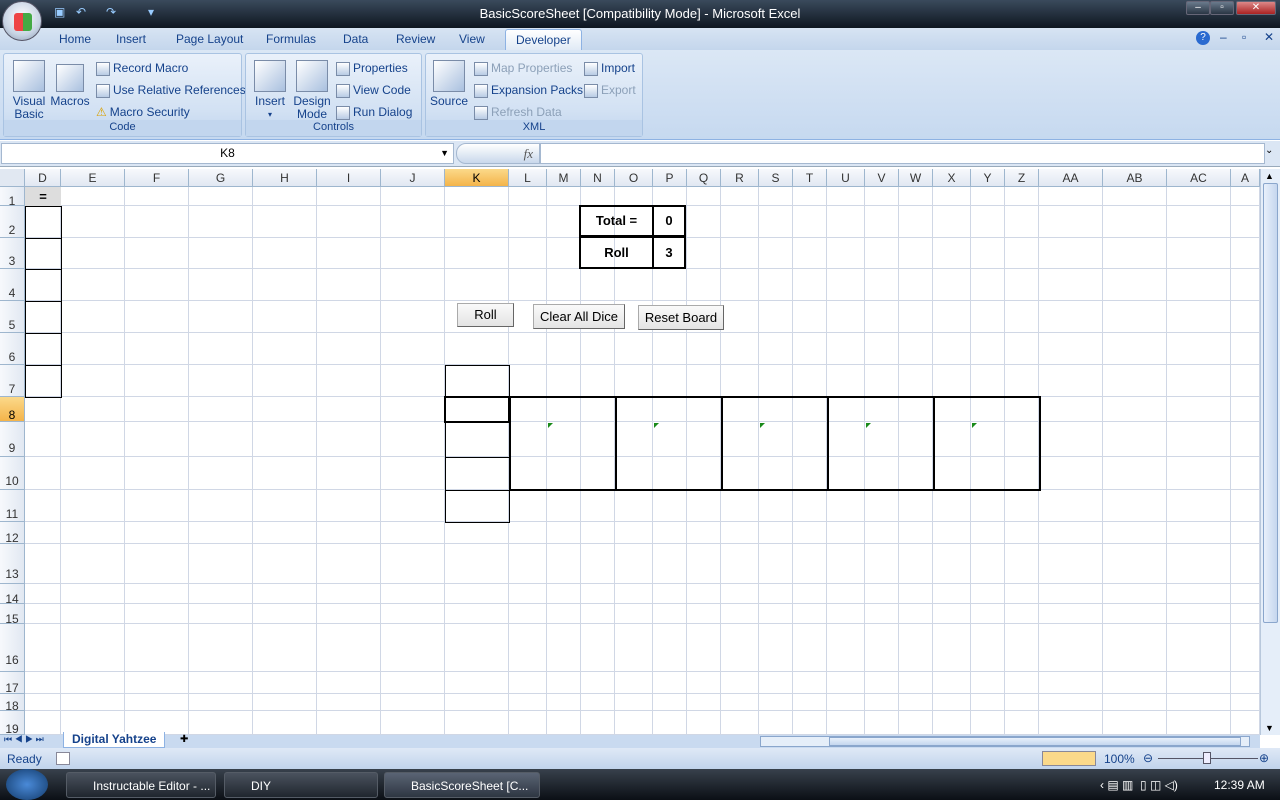 The image size is (1280, 800). I want to click on view-buttons, so click(1069, 758).